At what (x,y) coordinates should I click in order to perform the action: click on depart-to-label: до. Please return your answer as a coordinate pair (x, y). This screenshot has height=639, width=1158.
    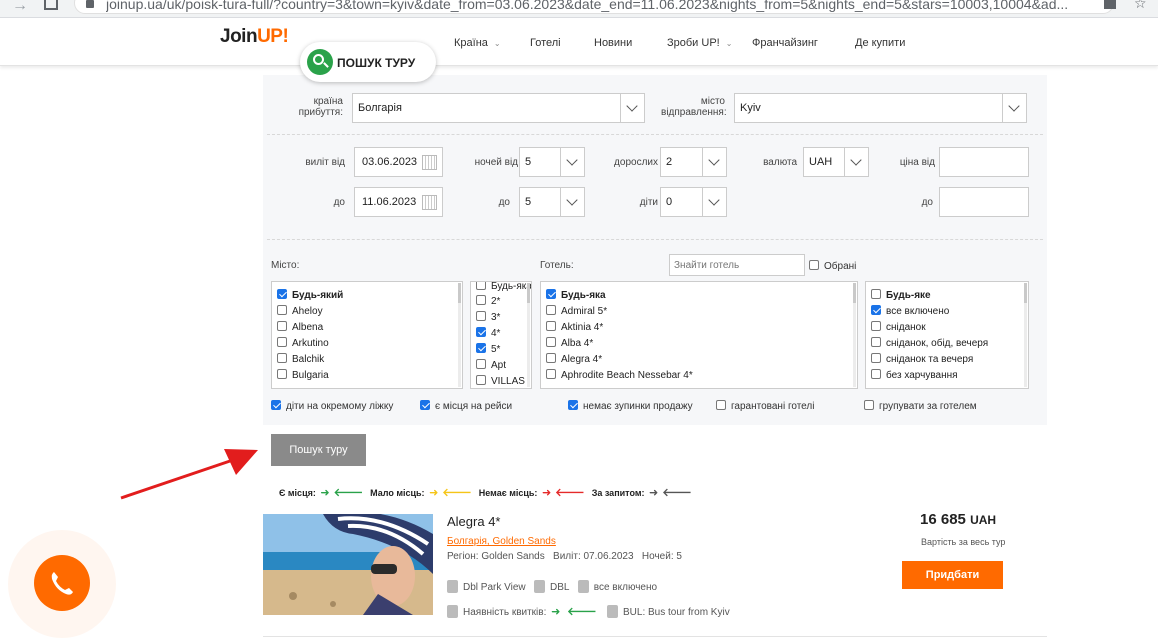
    Looking at the image, I should click on (339, 202).